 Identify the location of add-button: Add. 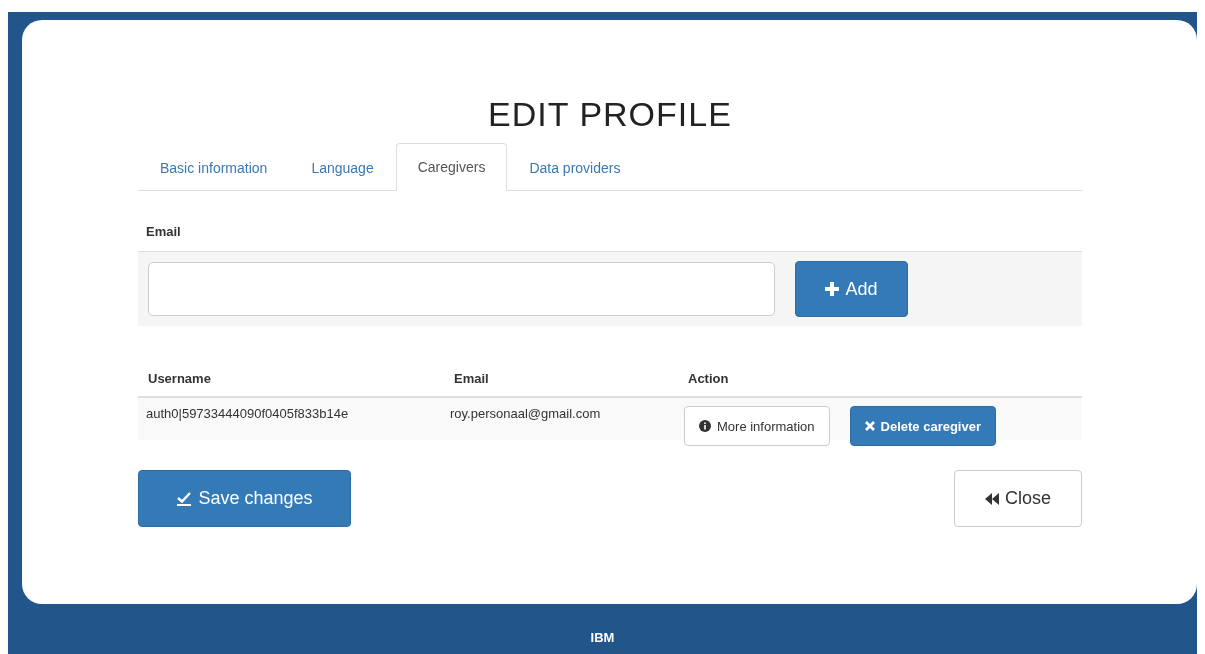
(851, 289).